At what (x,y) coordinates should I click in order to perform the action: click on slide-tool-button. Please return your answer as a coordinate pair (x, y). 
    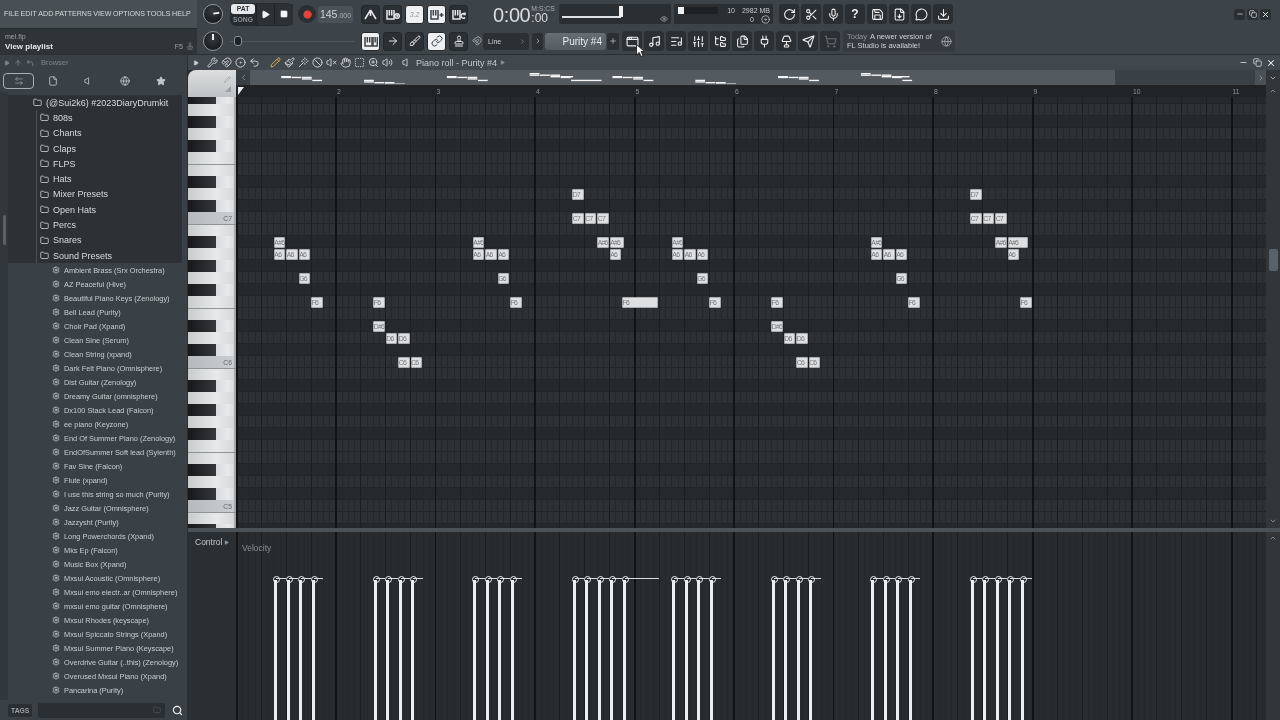
    Looking at the image, I should click on (303, 62).